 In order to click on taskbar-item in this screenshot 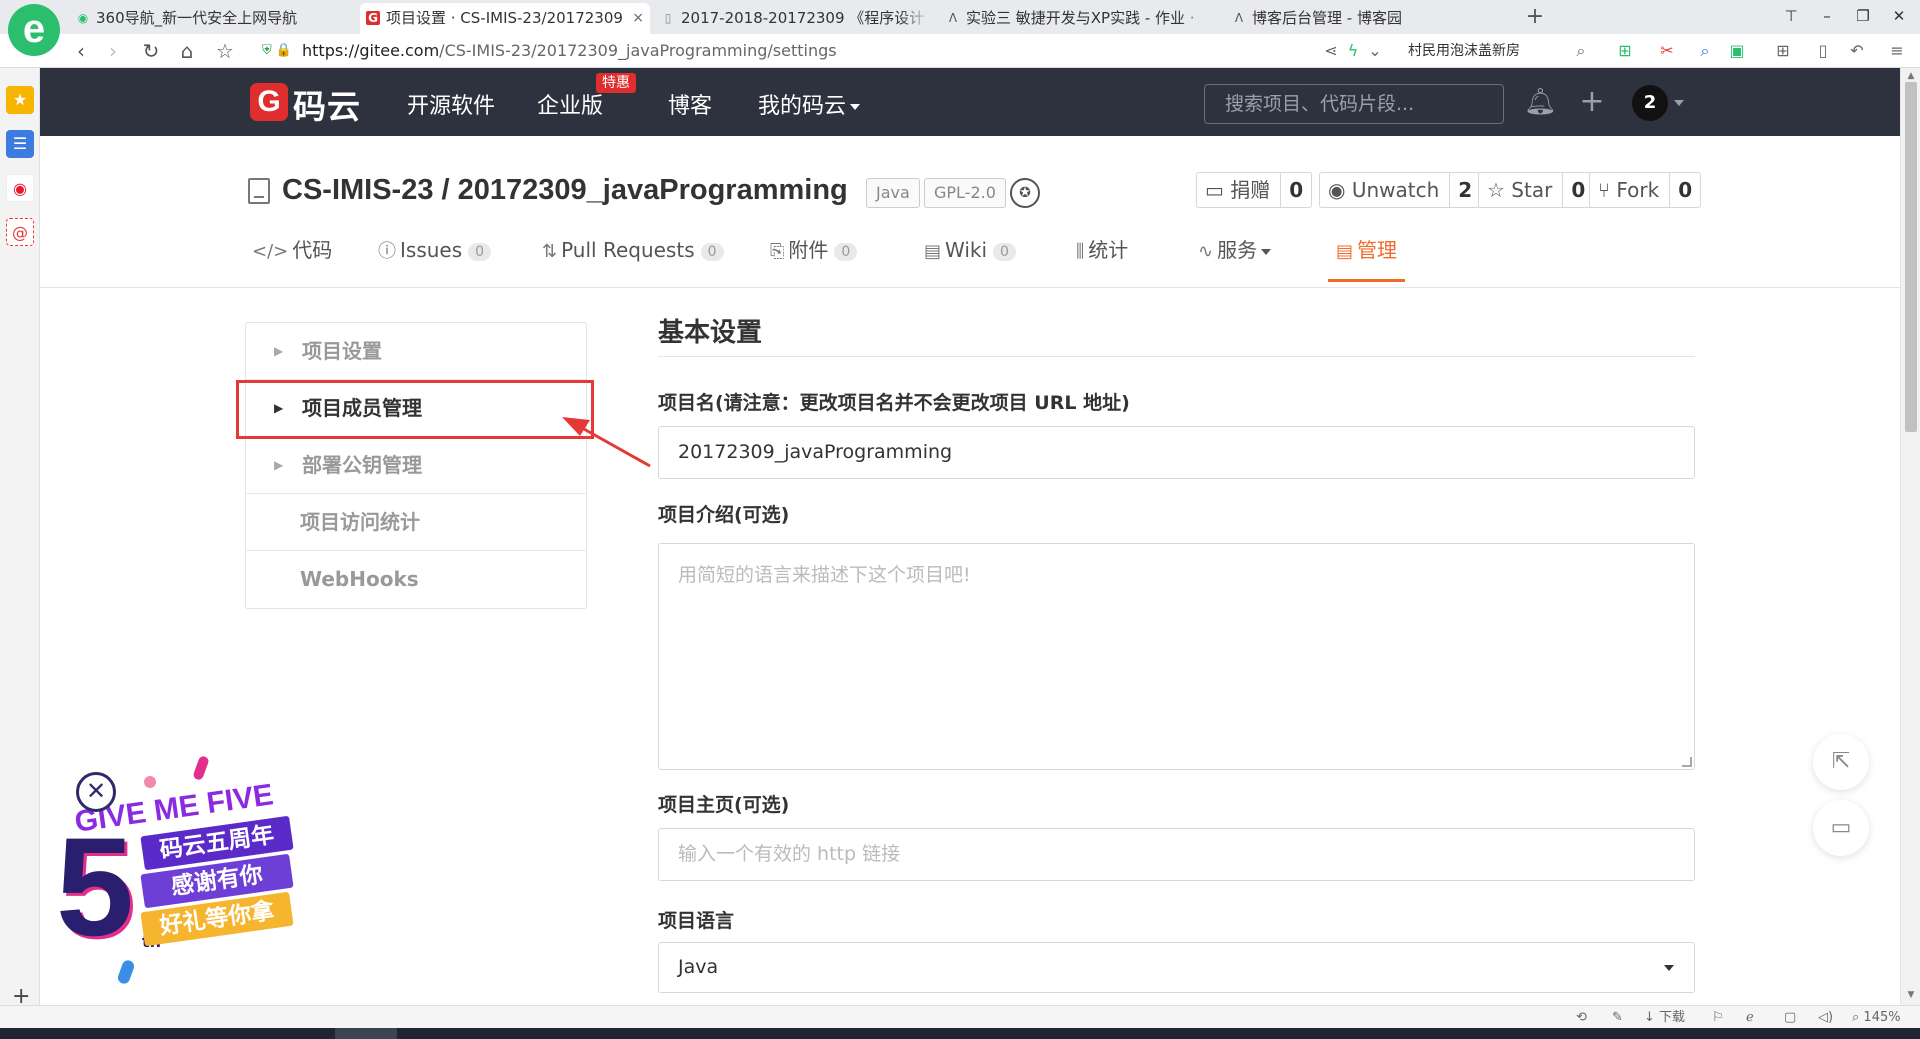, I will do `click(366, 1033)`.